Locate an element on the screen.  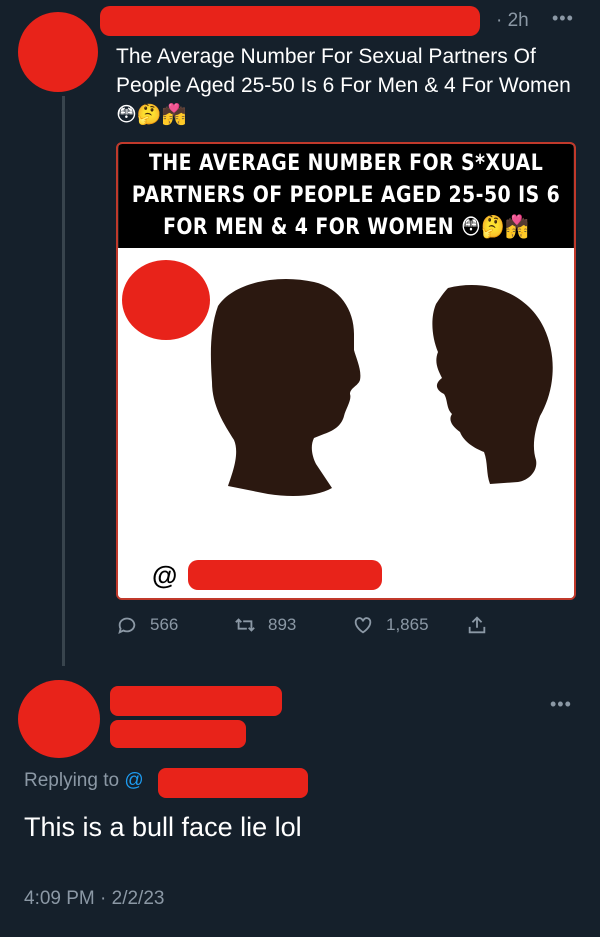
reply-more-dots-icon: ••• is located at coordinates (561, 704).